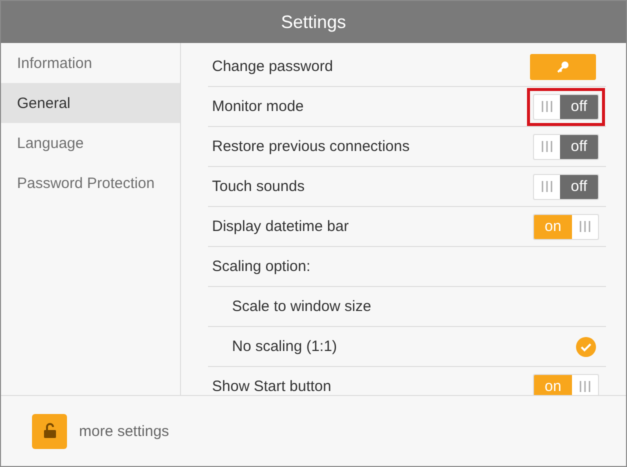 Image resolution: width=627 pixels, height=467 pixels. I want to click on more-settings-link: more settings, so click(124, 431).